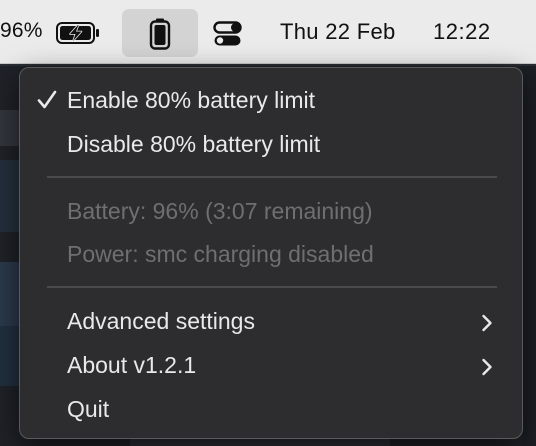  I want to click on menu-item-about: About v1.2.1, so click(271, 366).